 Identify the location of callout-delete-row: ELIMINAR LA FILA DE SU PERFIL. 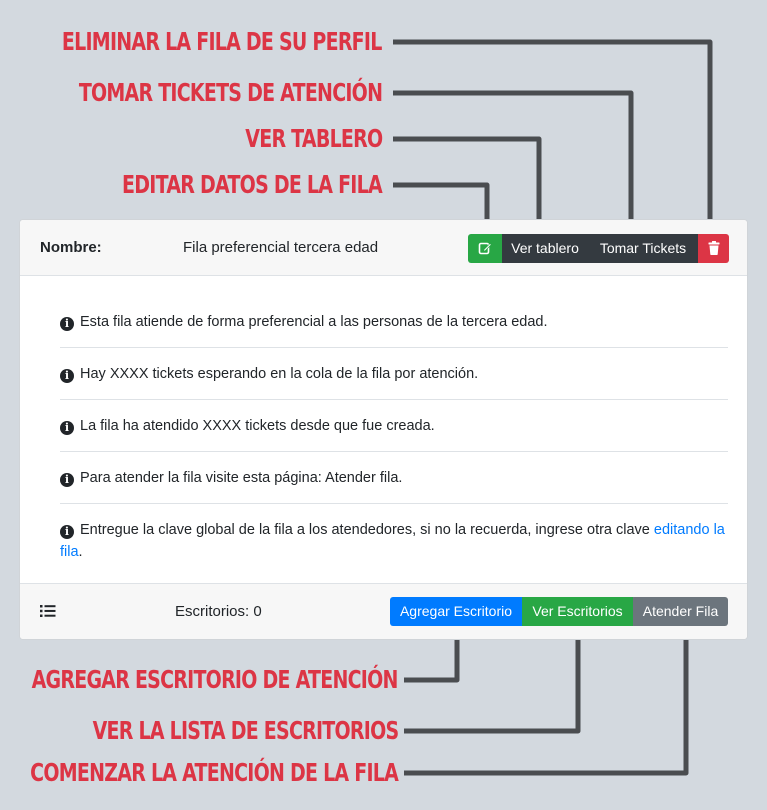
(222, 41).